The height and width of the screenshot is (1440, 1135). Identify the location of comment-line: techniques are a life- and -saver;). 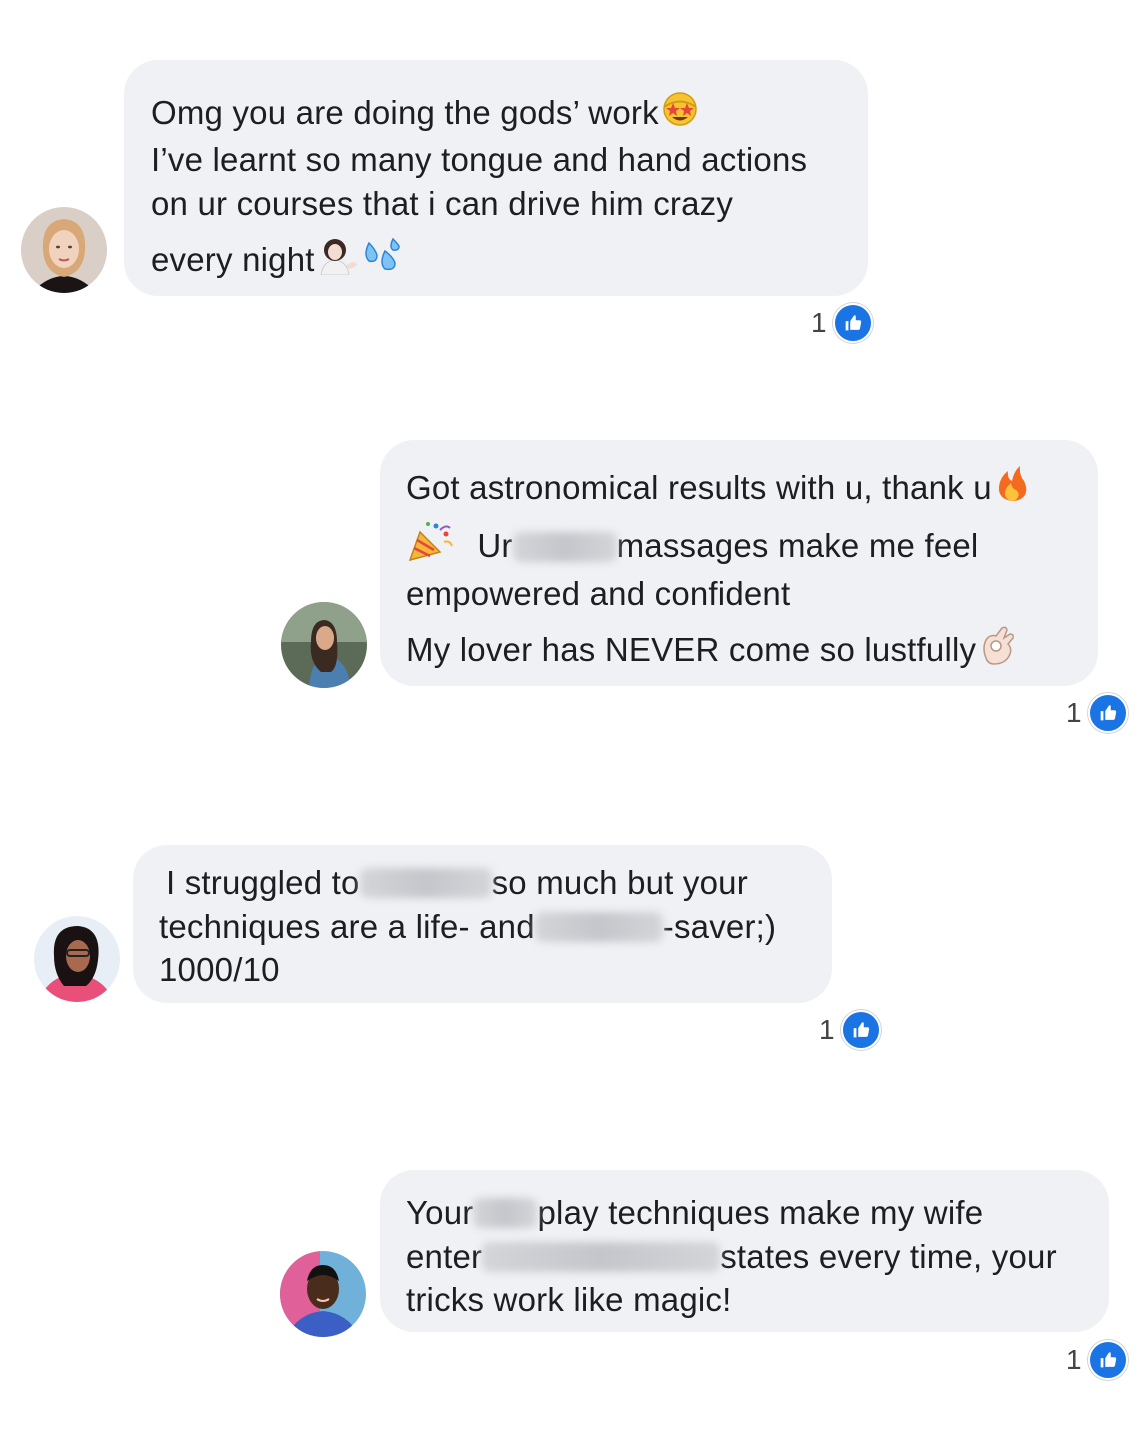
(467, 927).